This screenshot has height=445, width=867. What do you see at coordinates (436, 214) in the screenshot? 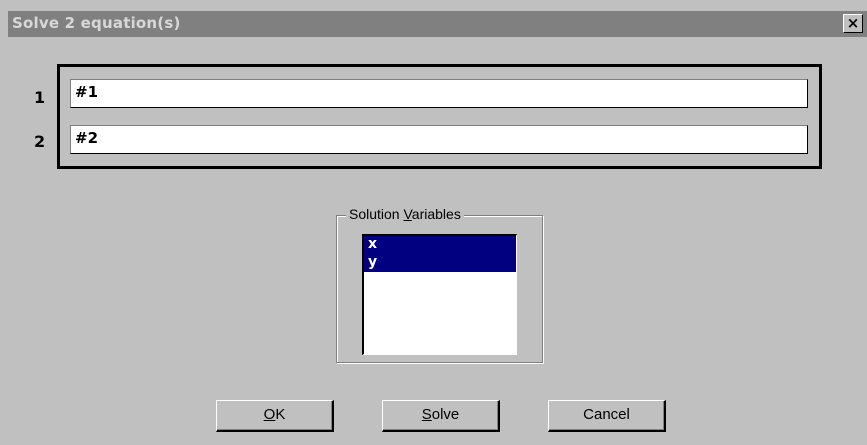
I see `label-suffix: ariables` at bounding box center [436, 214].